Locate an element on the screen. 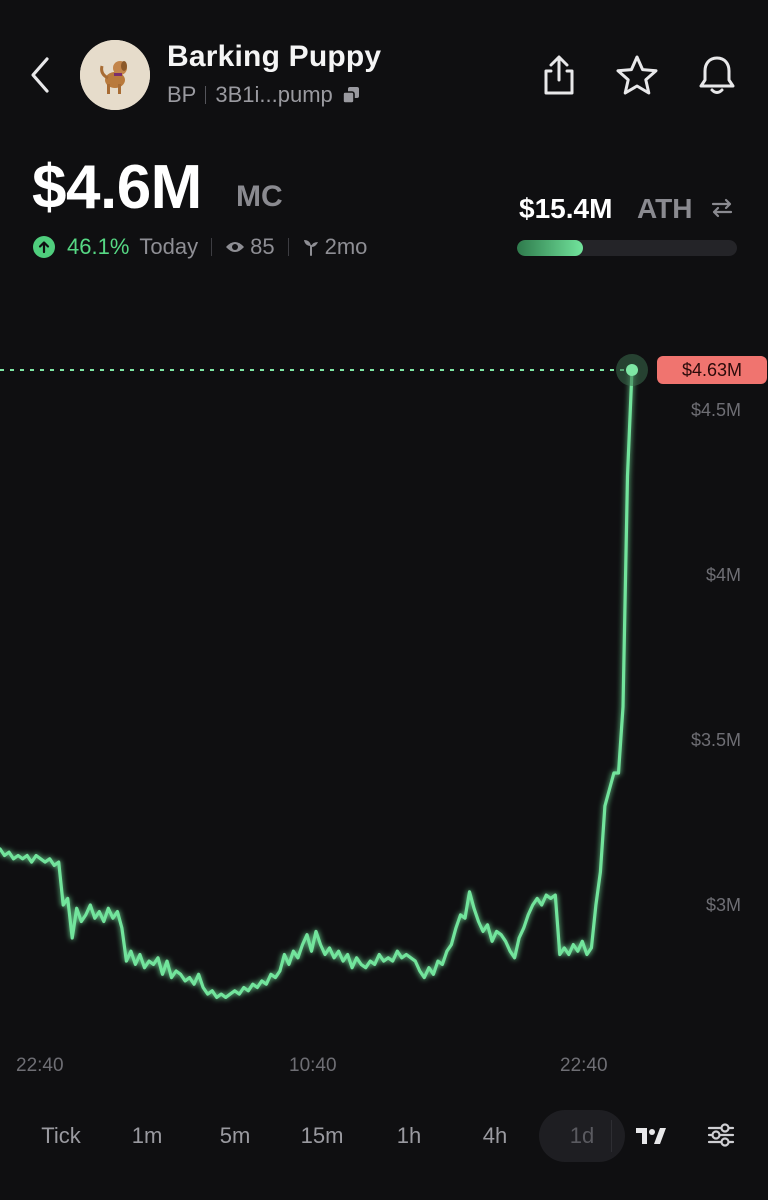 This screenshot has width=768, height=1200. ath-progress-bar is located at coordinates (627, 248).